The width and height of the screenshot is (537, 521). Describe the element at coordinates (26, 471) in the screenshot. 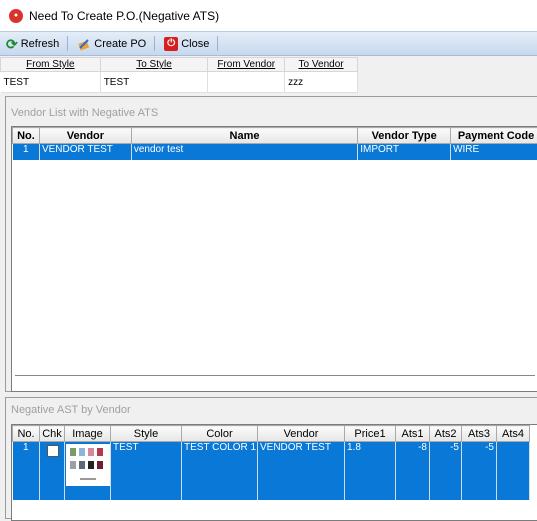

I see `ats-row-no: 1` at that location.